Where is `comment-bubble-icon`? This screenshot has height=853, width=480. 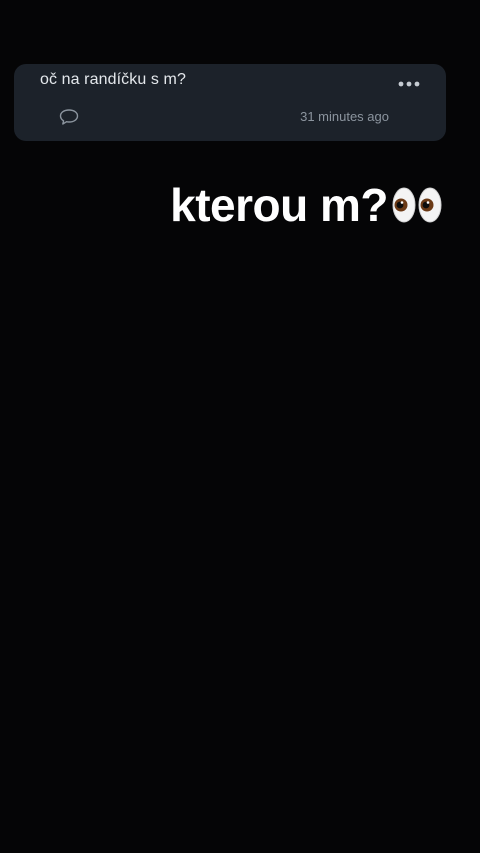
comment-bubble-icon is located at coordinates (69, 117).